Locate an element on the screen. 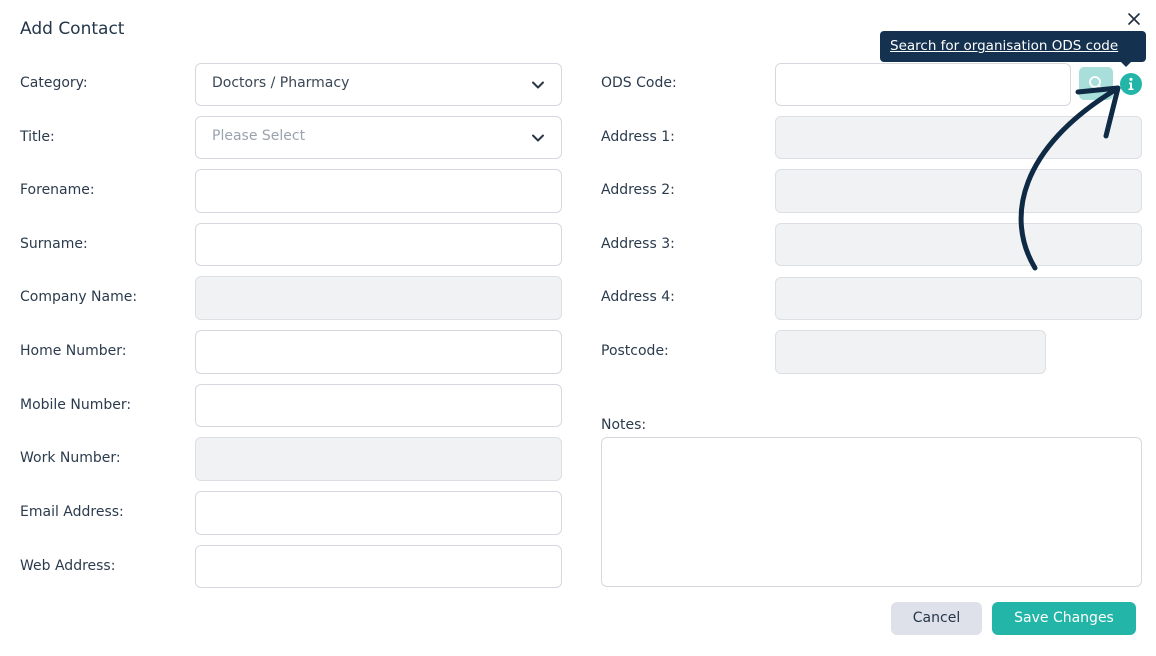 The height and width of the screenshot is (656, 1156). company-name-label: Company Name: is located at coordinates (79, 297).